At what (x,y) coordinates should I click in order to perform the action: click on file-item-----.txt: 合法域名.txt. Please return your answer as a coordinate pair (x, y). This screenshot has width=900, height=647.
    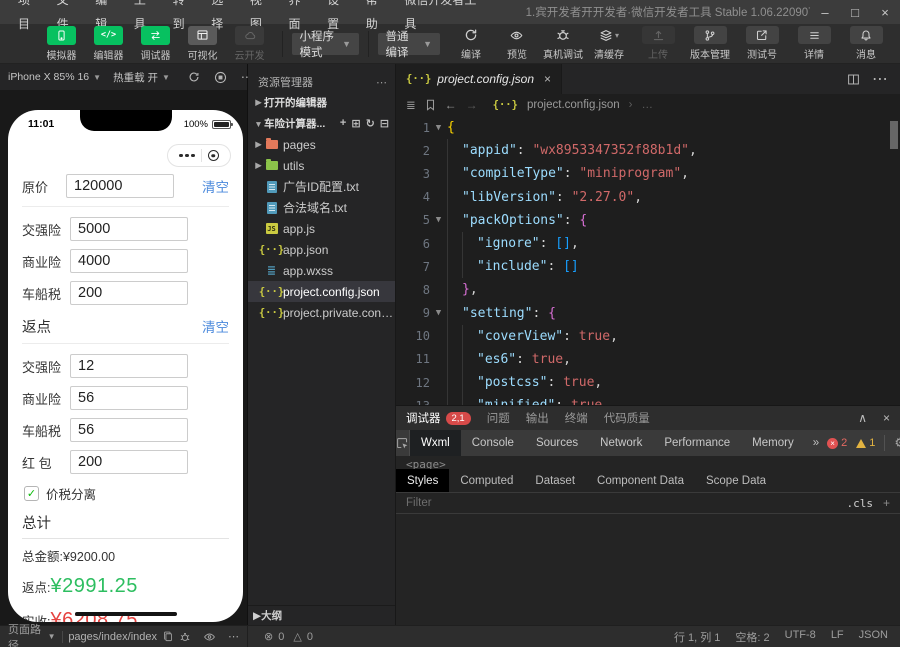
    Looking at the image, I should click on (321, 207).